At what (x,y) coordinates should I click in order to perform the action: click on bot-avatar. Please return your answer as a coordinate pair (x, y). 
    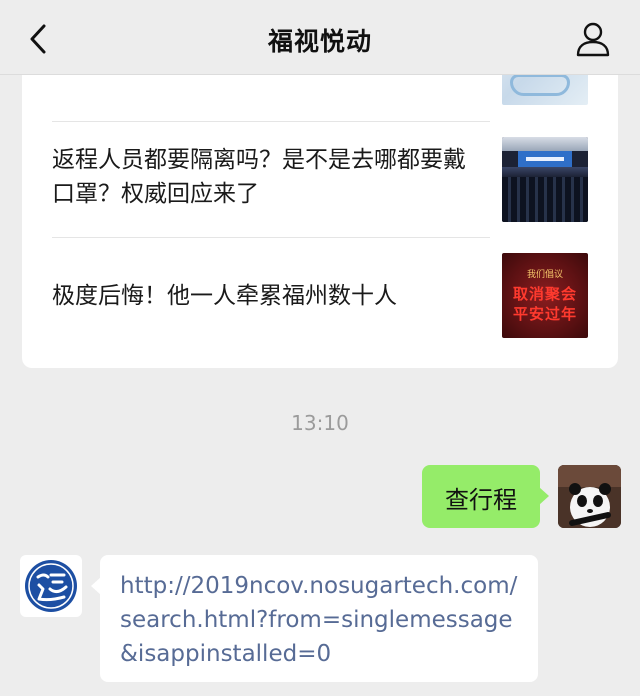
    Looking at the image, I should click on (51, 586).